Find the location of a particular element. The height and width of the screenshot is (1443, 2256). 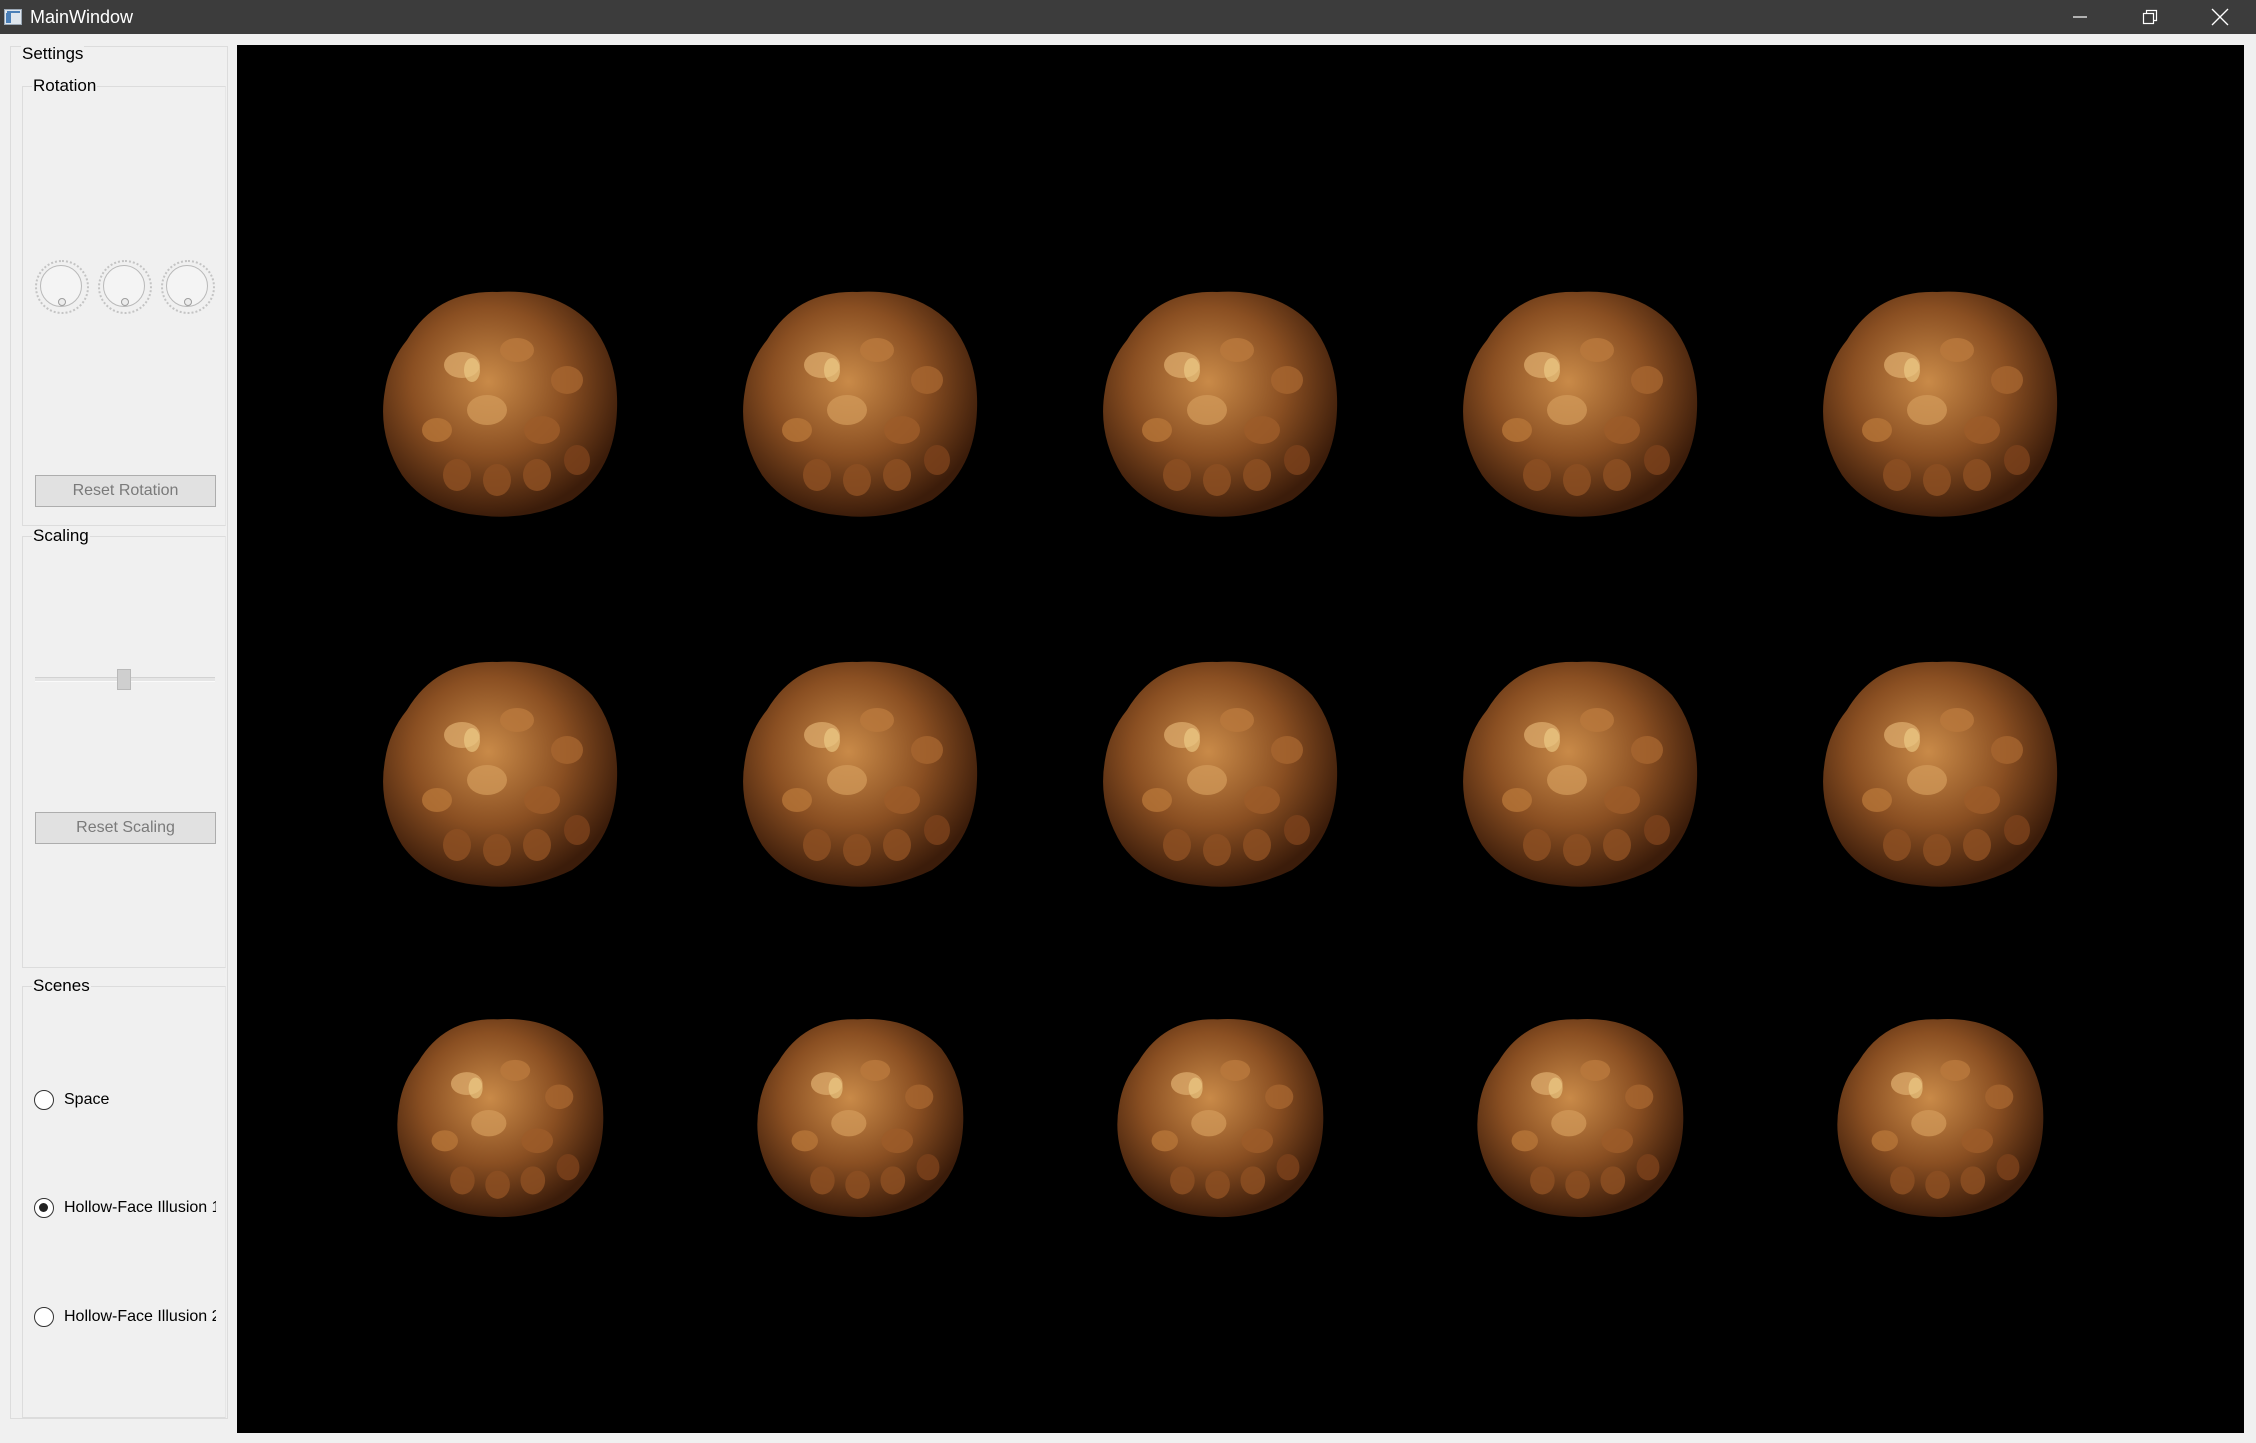

minimize-icon is located at coordinates (2080, 17).